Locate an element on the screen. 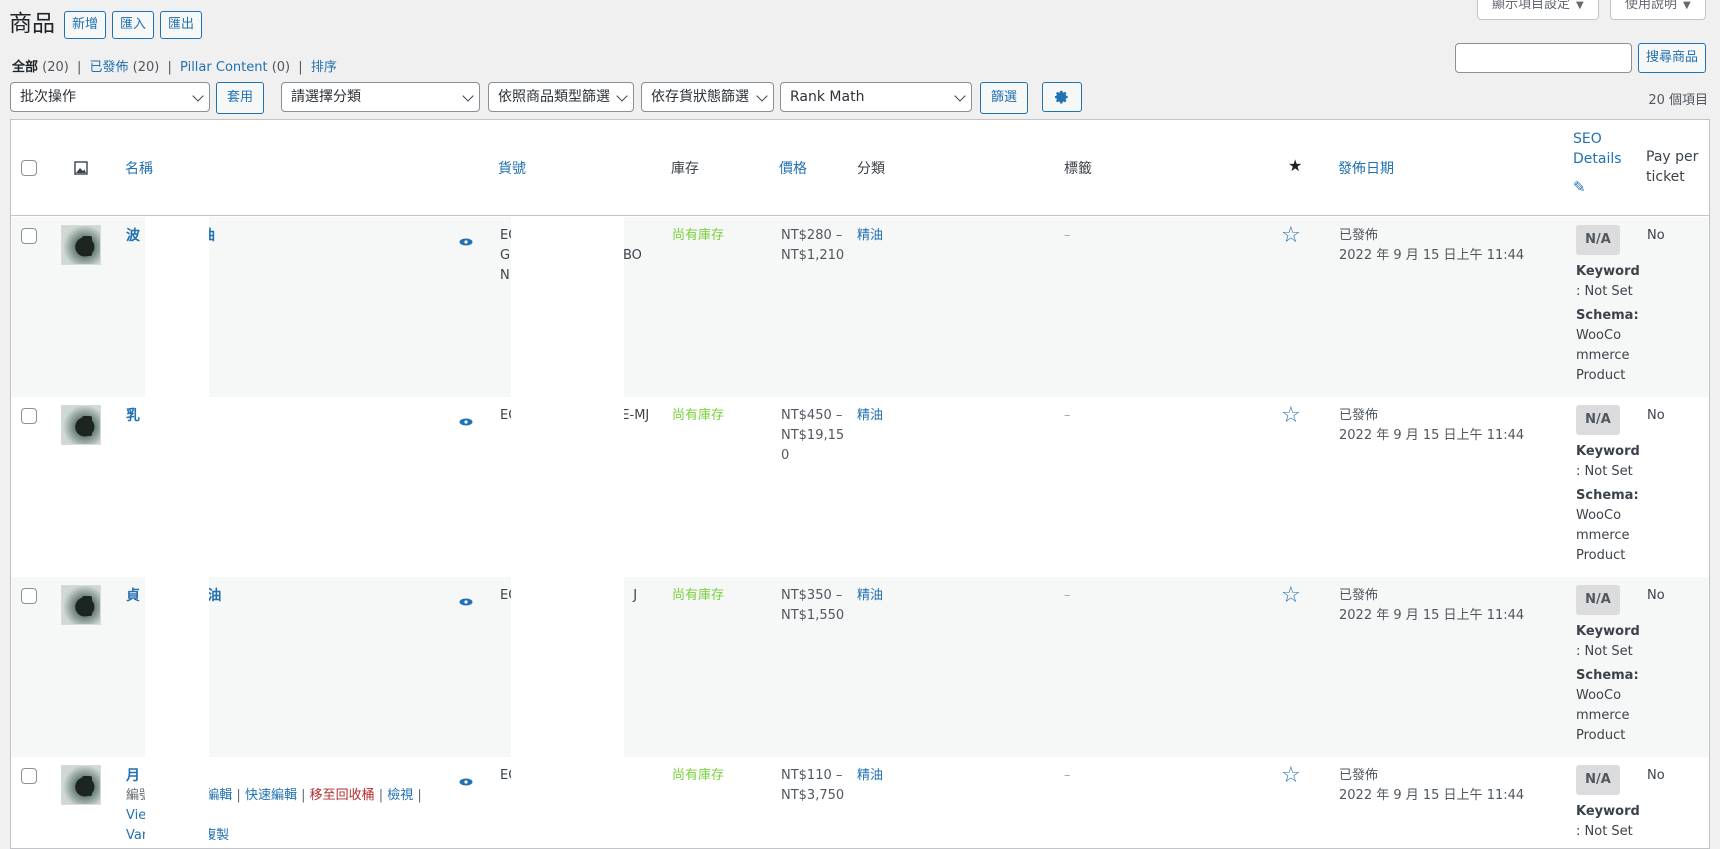  category-value: 請選擇分類 is located at coordinates (326, 97).